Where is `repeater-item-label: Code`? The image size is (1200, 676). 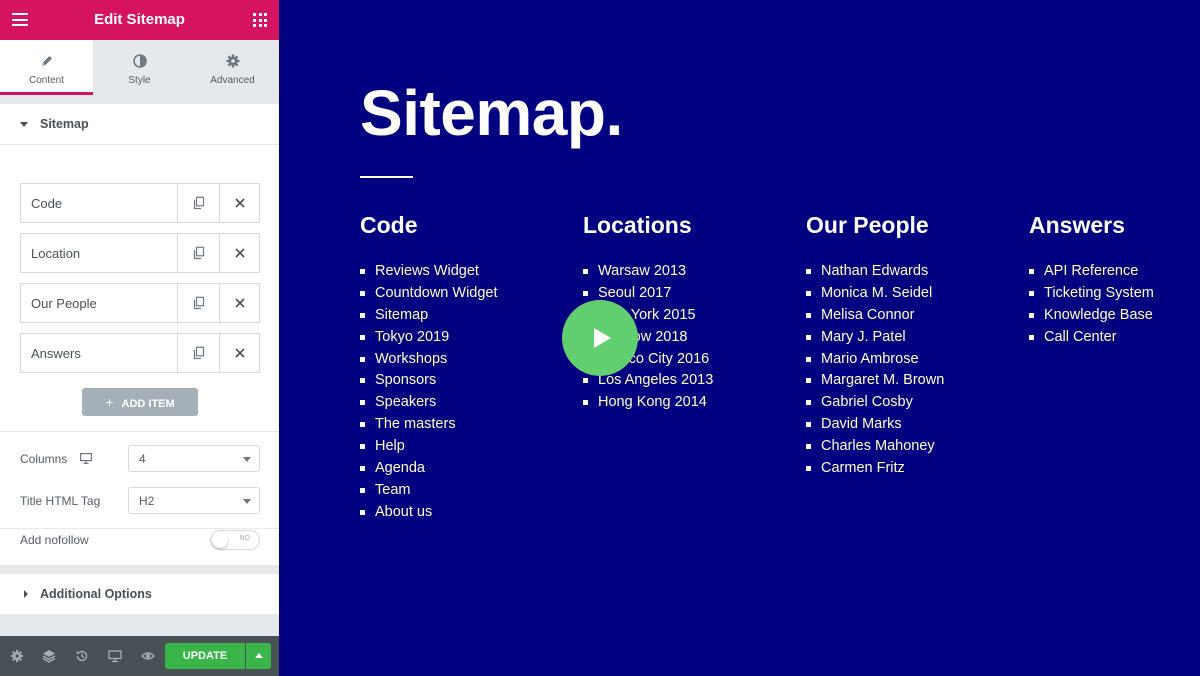
repeater-item-label: Code is located at coordinates (46, 203).